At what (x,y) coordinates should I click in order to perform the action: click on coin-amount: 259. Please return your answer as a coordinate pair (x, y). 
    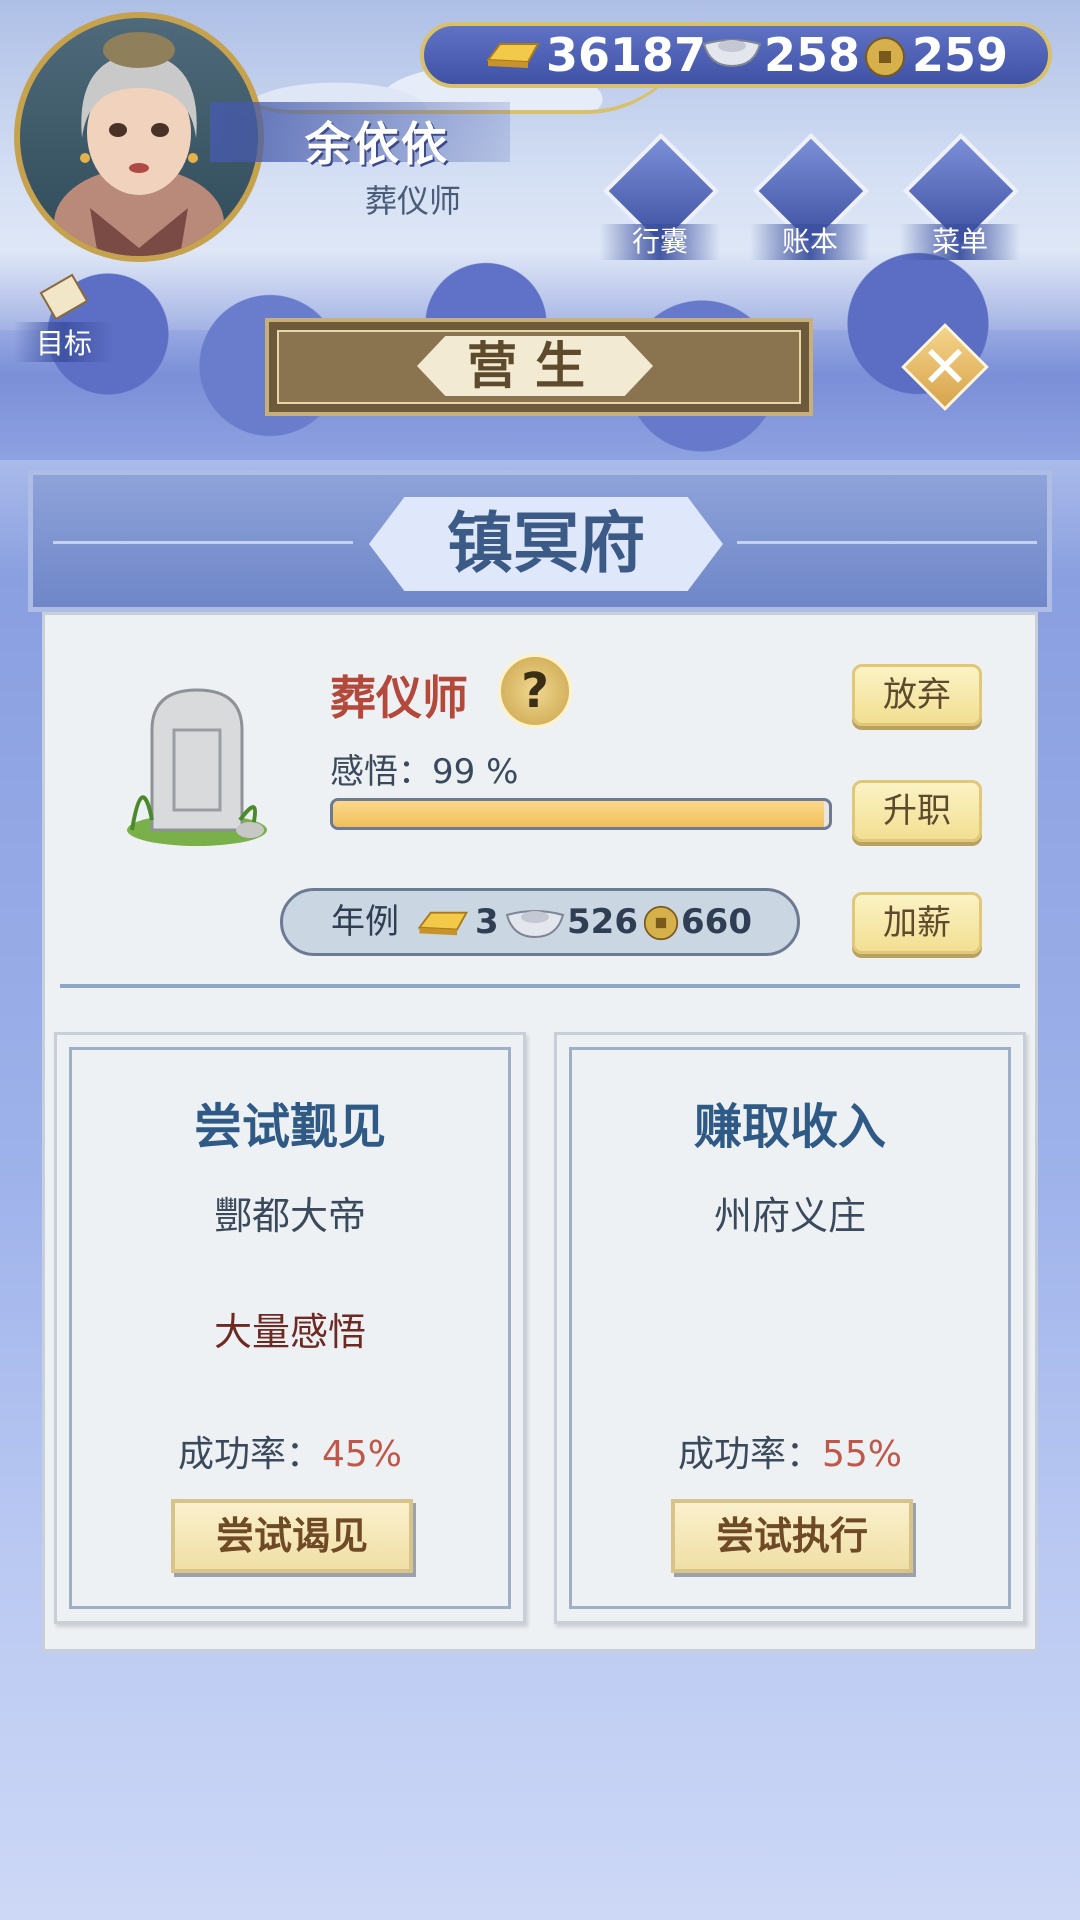
    Looking at the image, I should click on (960, 55).